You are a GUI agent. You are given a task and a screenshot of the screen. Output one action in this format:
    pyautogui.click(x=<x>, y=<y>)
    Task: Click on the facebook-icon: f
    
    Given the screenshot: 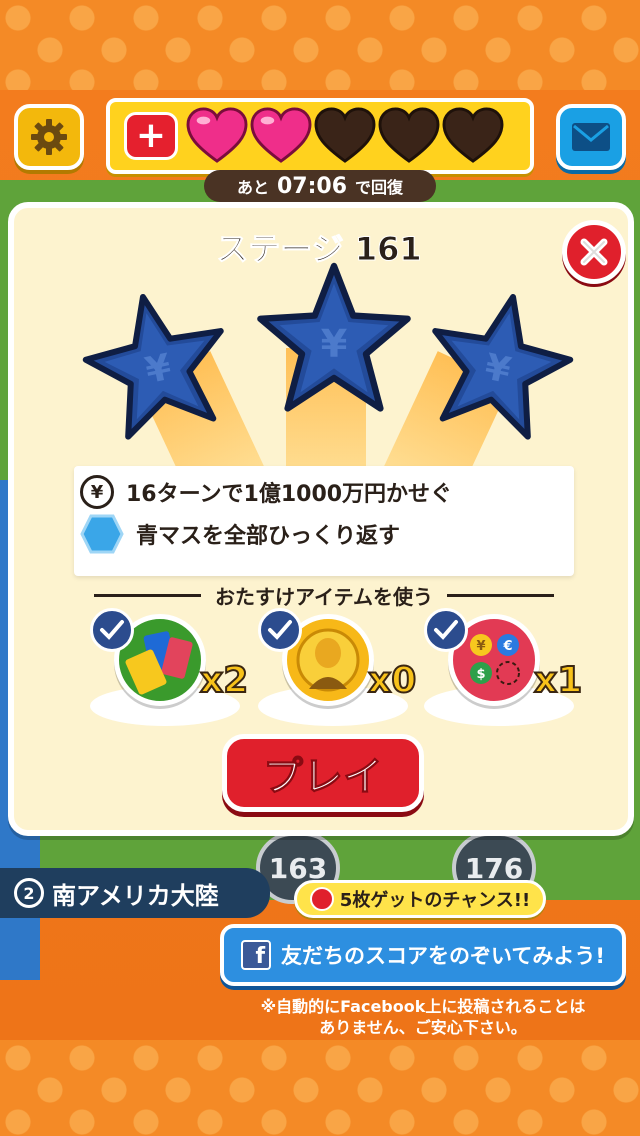 What is the action you would take?
    pyautogui.click(x=256, y=955)
    